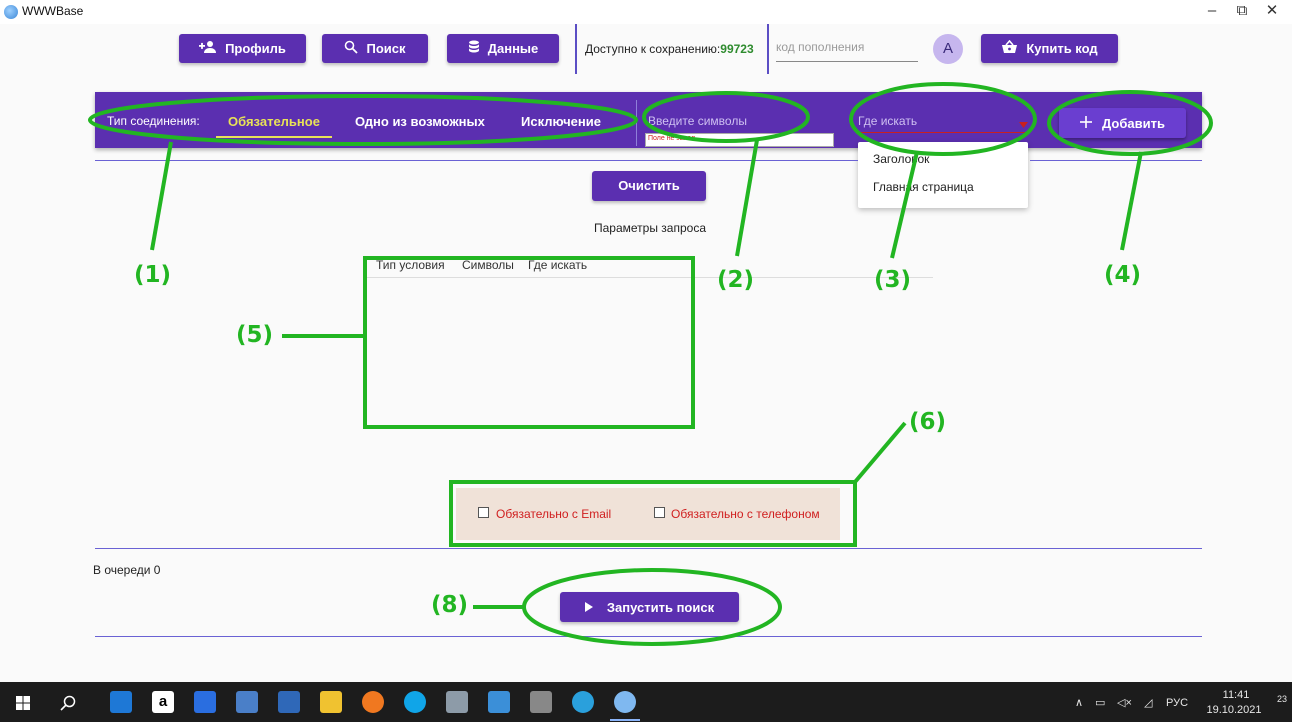 This screenshot has width=1292, height=722. What do you see at coordinates (121, 702) in the screenshot?
I see `mail-icon` at bounding box center [121, 702].